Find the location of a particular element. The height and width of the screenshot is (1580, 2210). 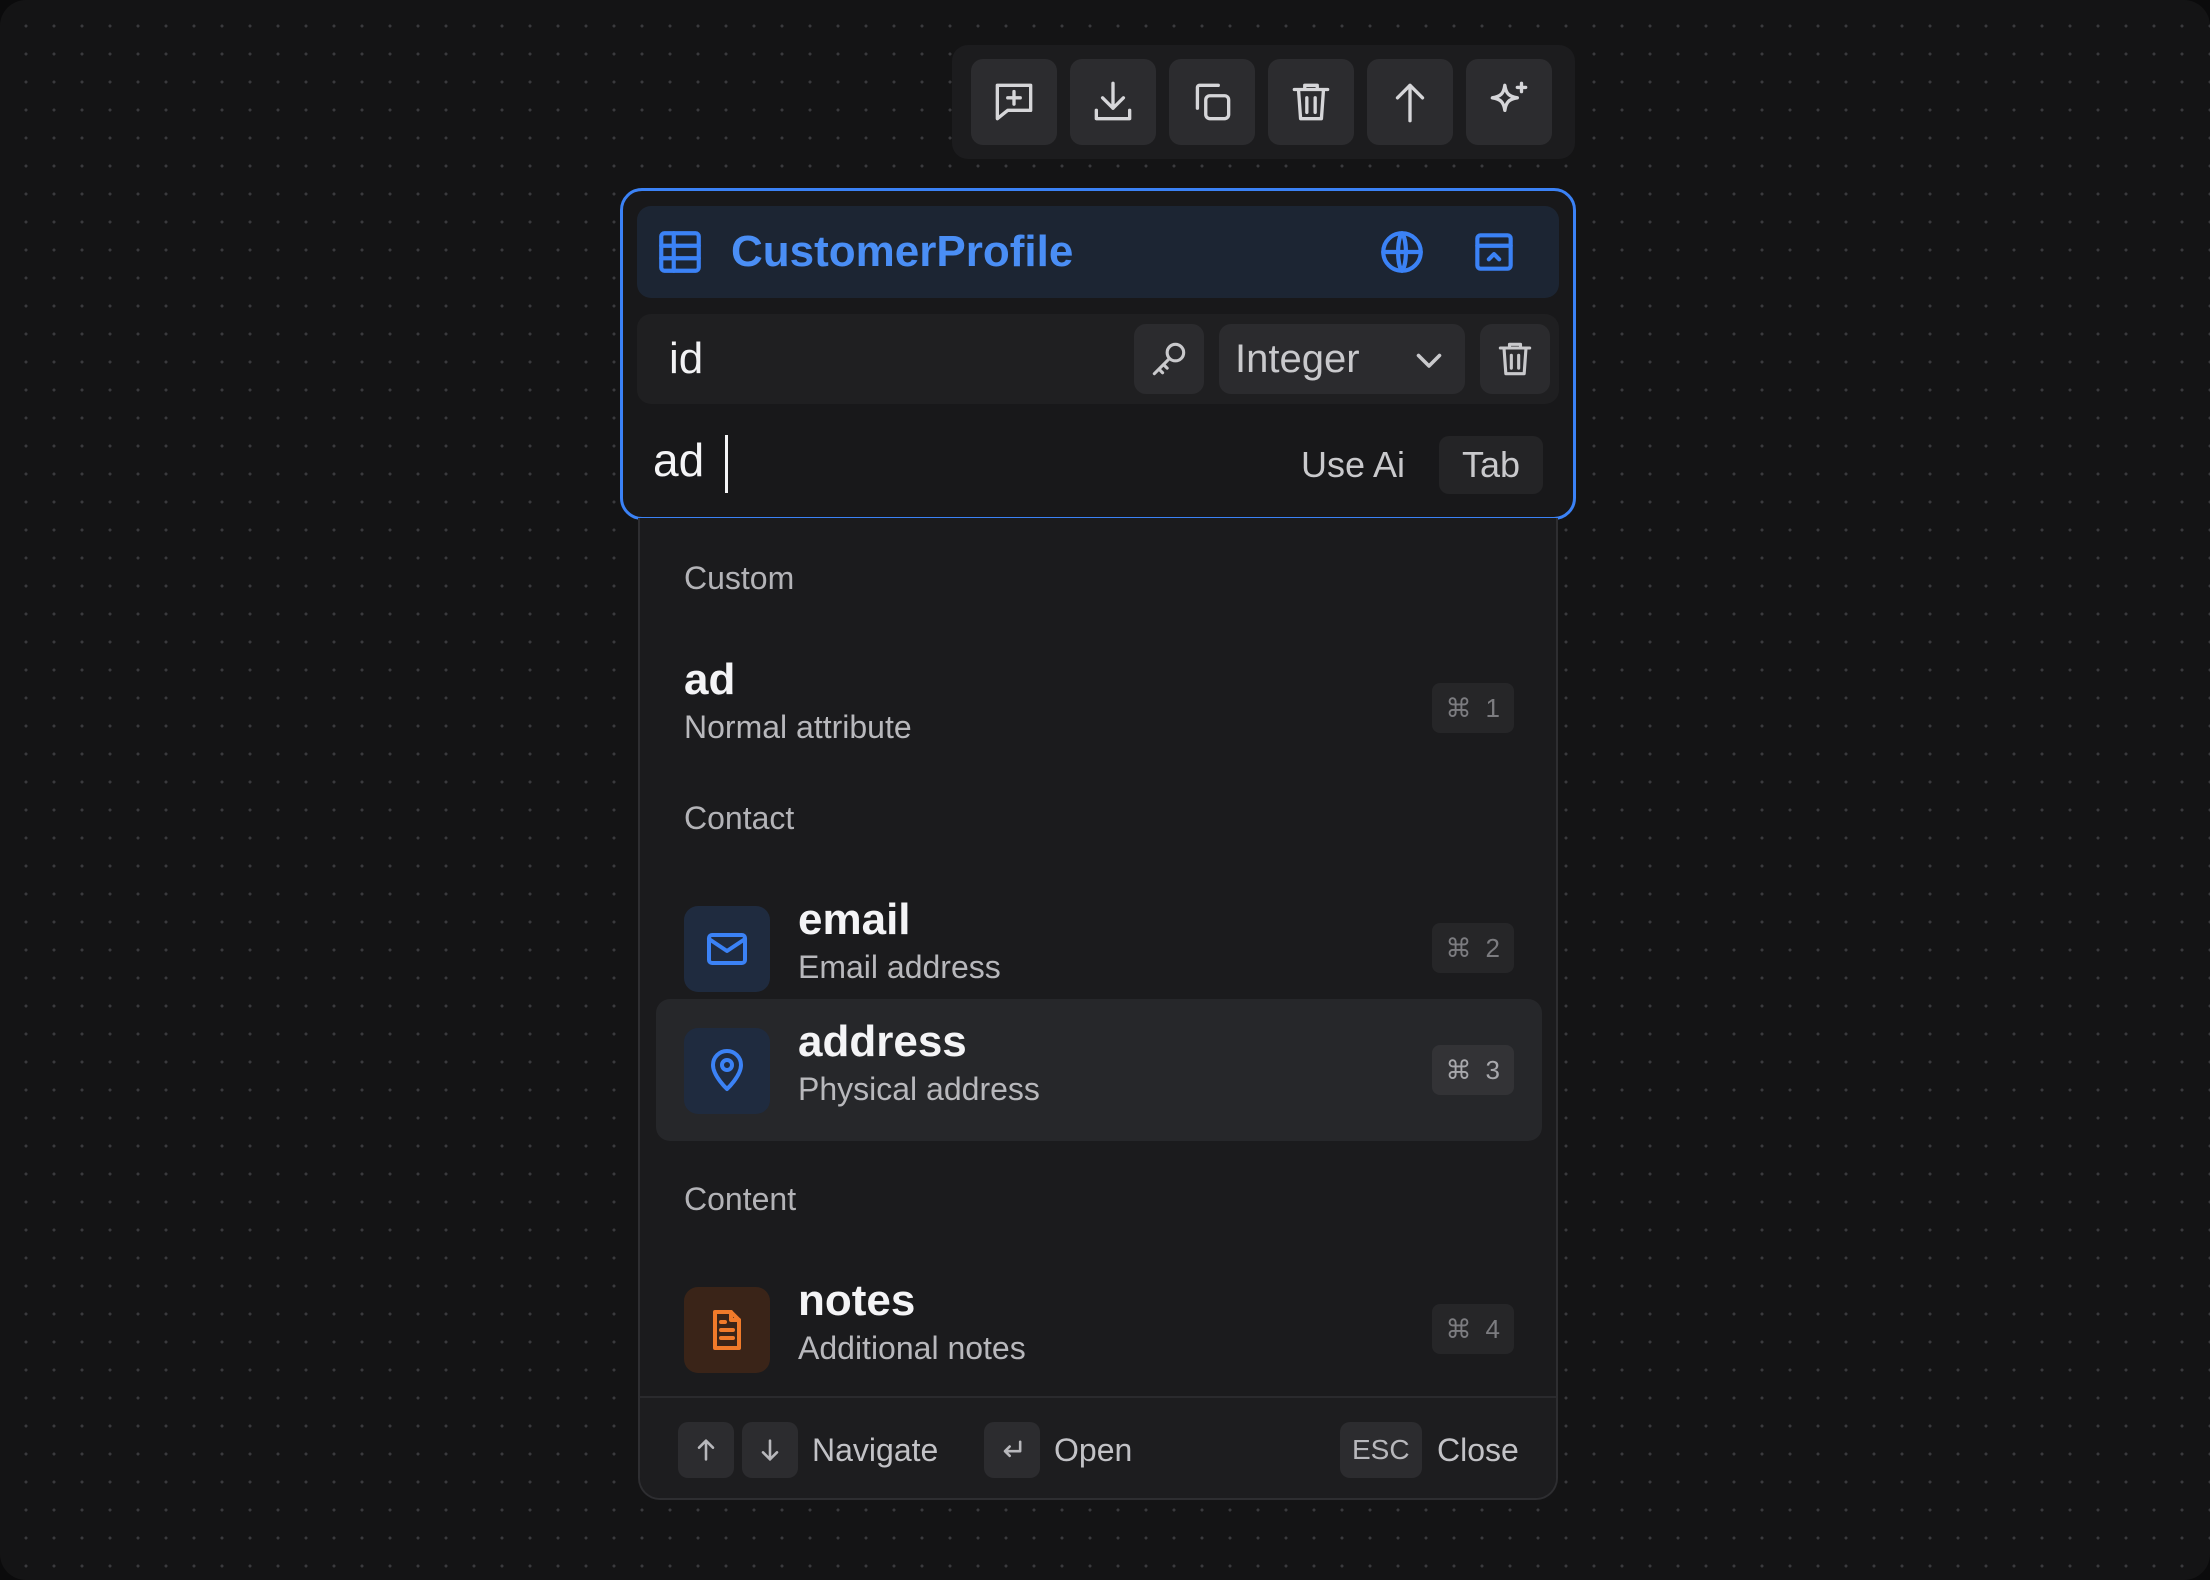

shortcut-badge: ⌘ 3 is located at coordinates (1472, 1070).